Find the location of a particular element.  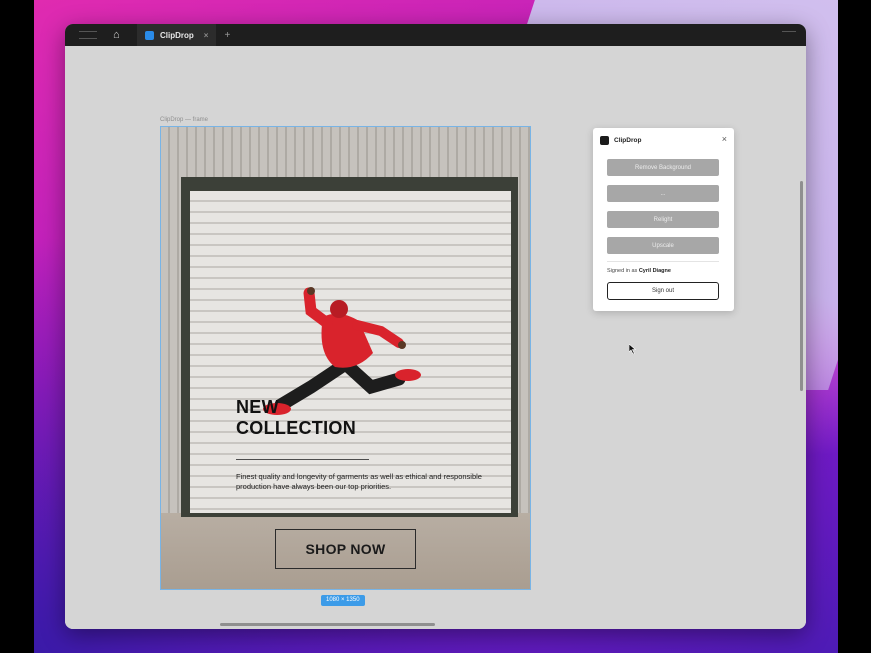

close-icon: × is located at coordinates (724, 139).